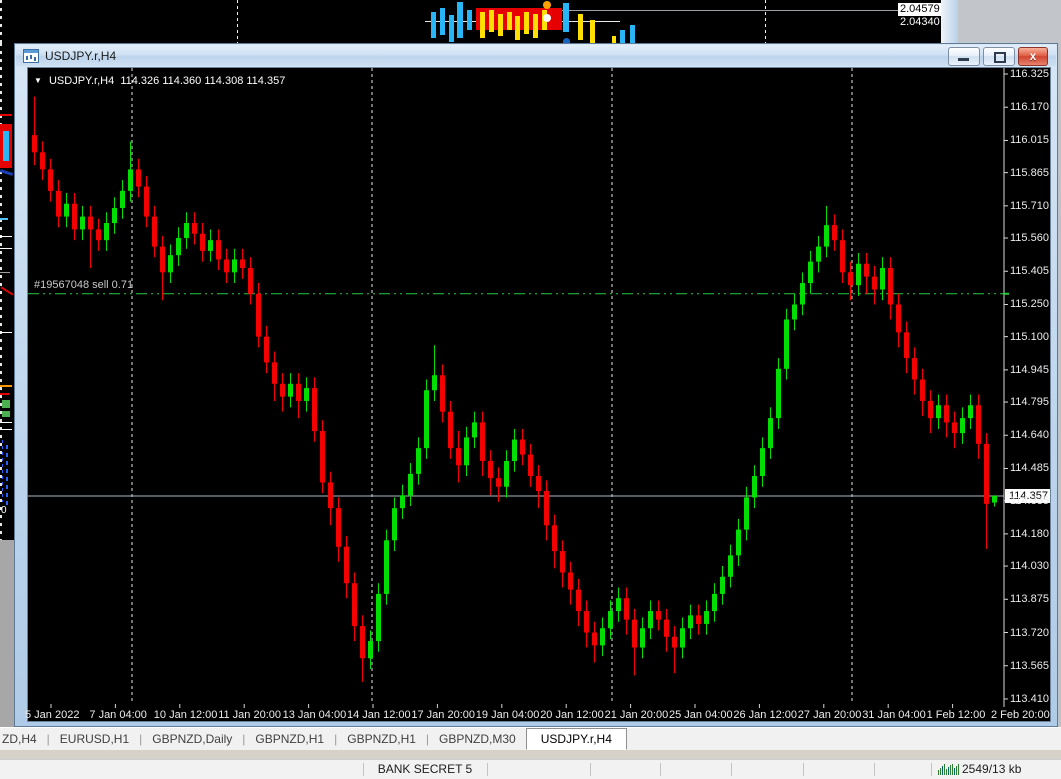 The width and height of the screenshot is (1061, 779). What do you see at coordinates (964, 56) in the screenshot?
I see `minimize-button` at bounding box center [964, 56].